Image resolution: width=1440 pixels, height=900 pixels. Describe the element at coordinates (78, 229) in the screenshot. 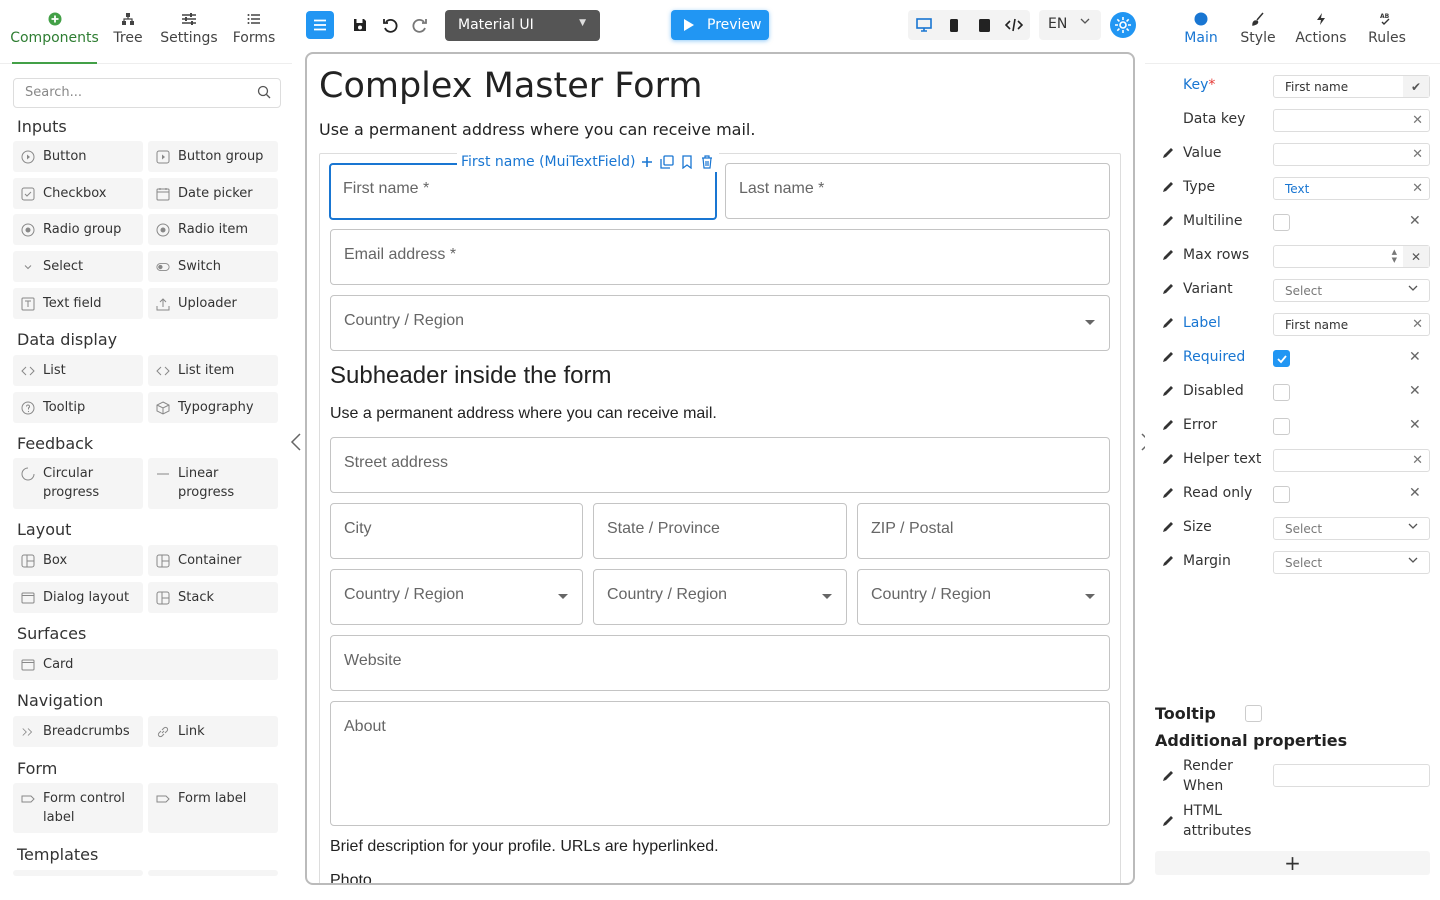

I see `component-radio-group: Radio group` at that location.